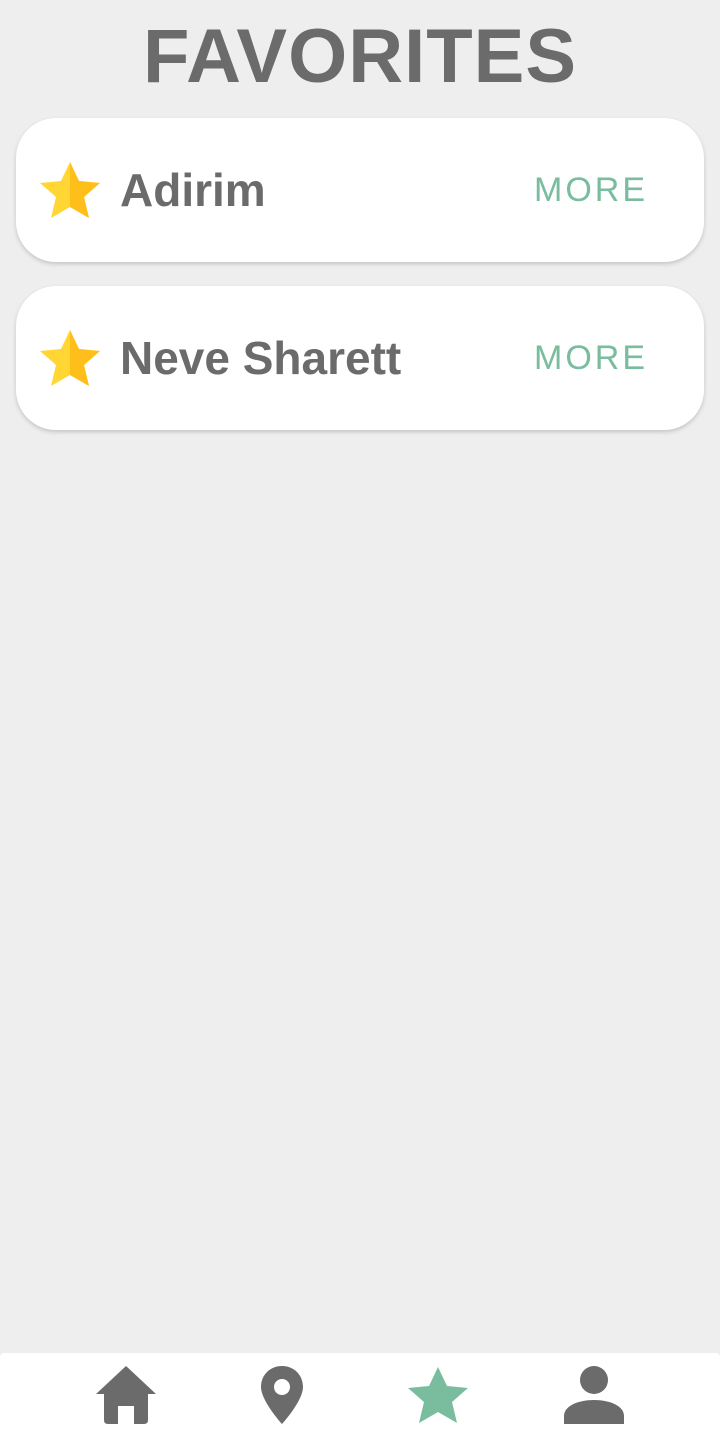 This screenshot has height=1440, width=720. What do you see at coordinates (193, 190) in the screenshot?
I see `favorite-name: Adirim` at bounding box center [193, 190].